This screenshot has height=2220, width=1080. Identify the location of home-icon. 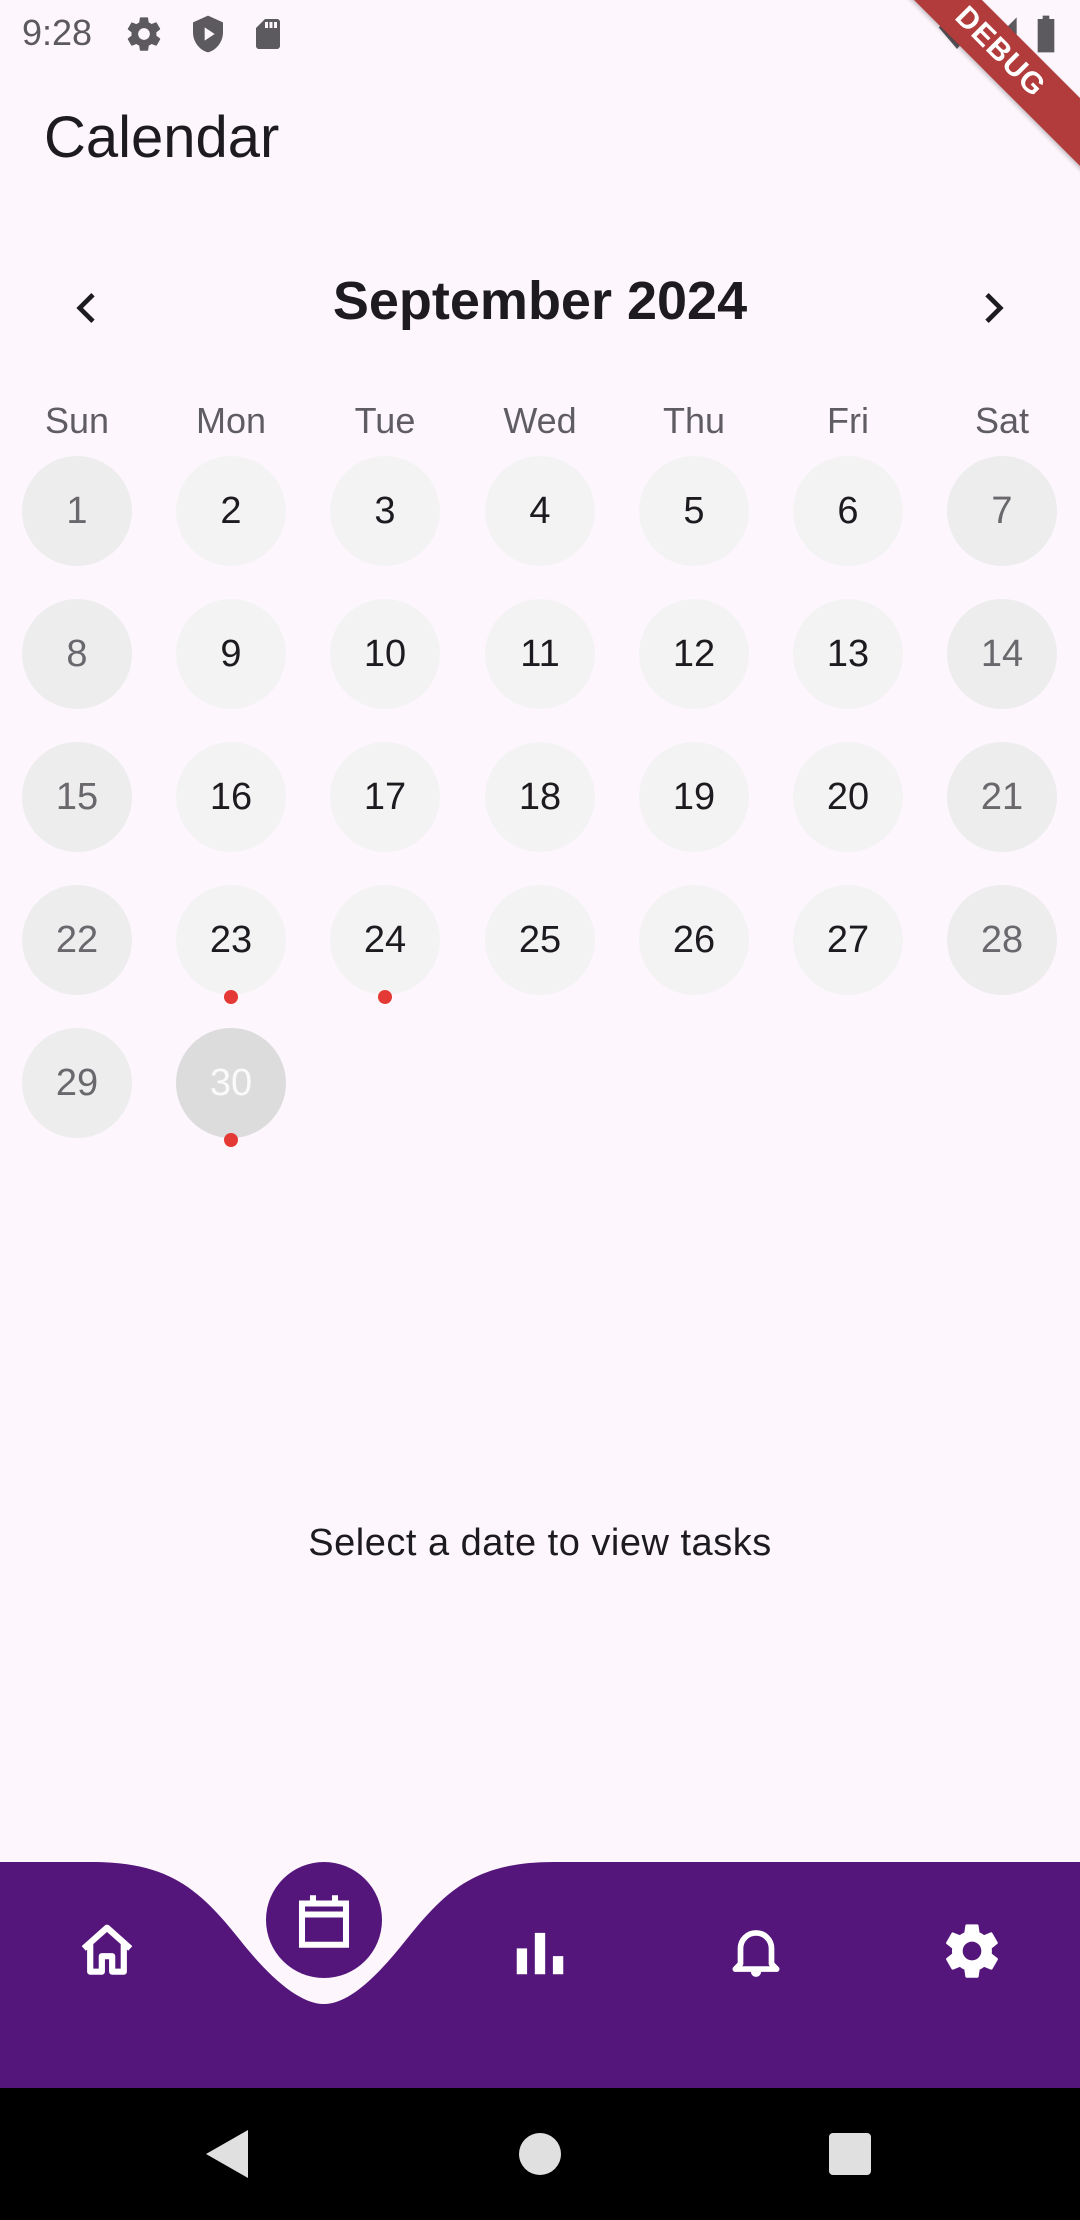
(107, 1949).